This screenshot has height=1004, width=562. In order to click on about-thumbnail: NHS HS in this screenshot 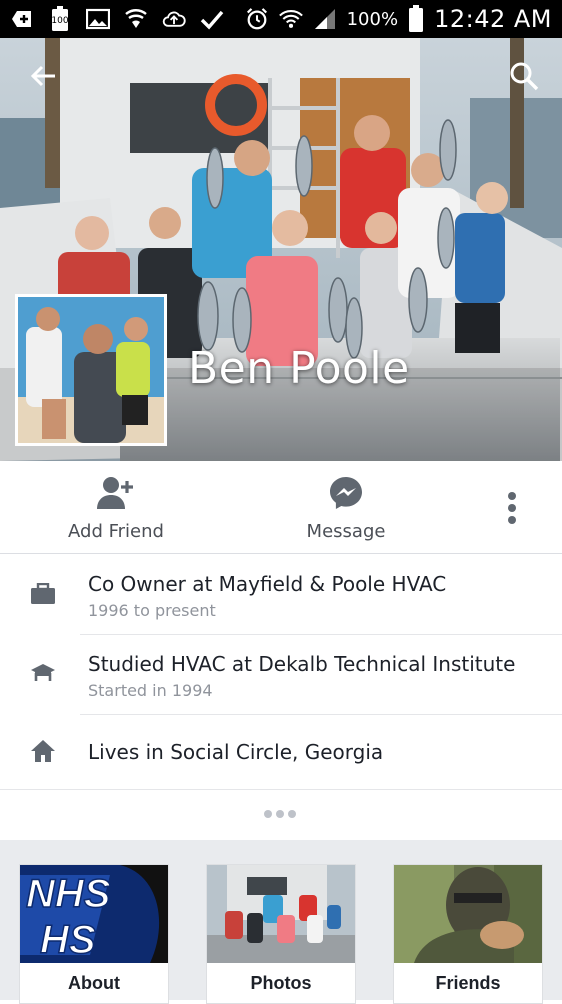, I will do `click(94, 914)`.